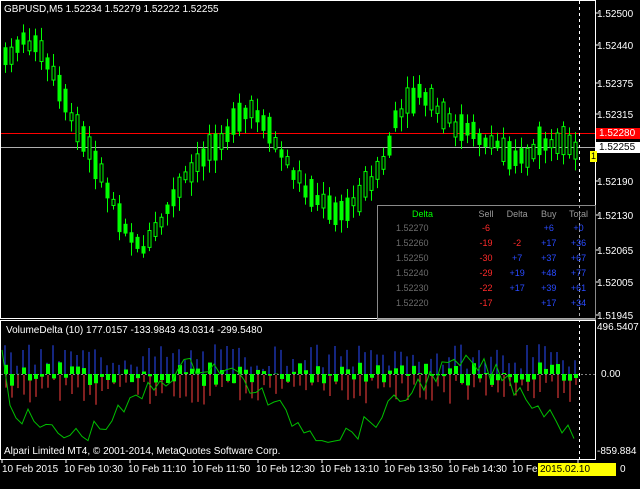 The width and height of the screenshot is (640, 489). I want to click on price-tick: 1.51945, so click(615, 316).